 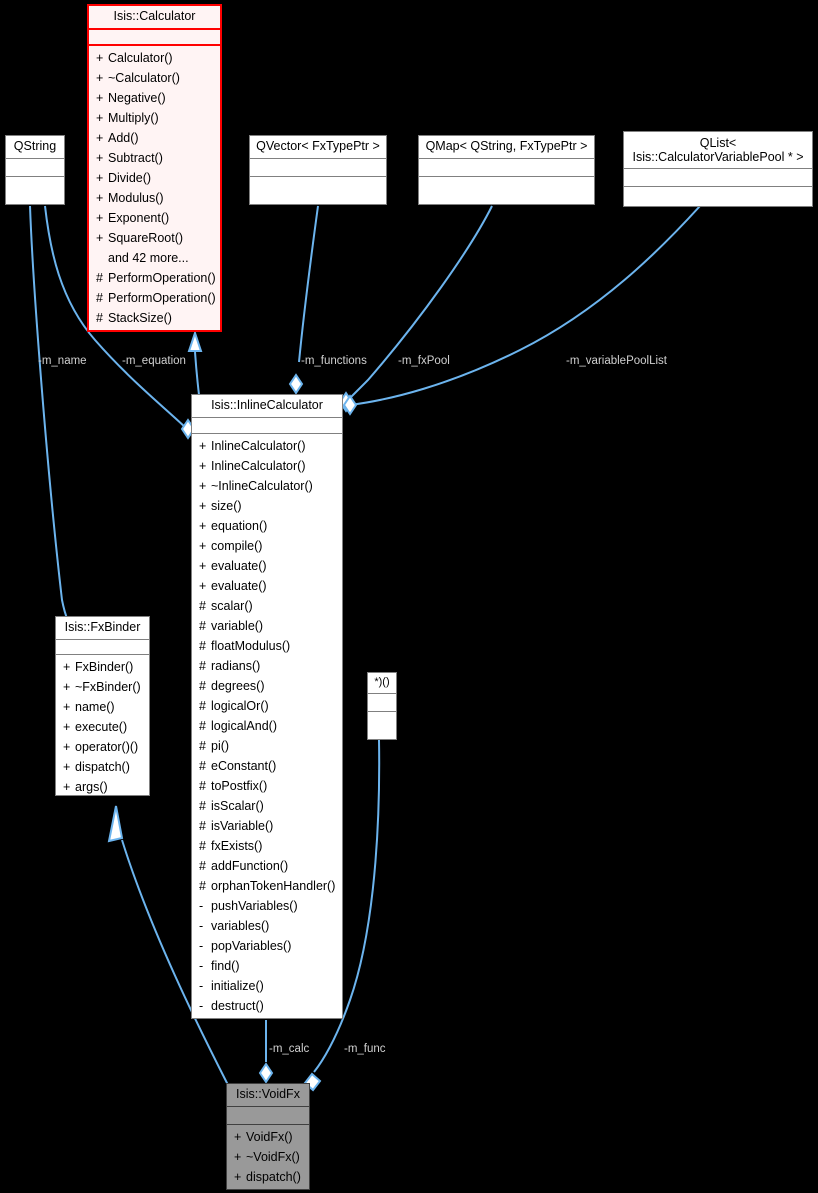 What do you see at coordinates (35, 147) in the screenshot?
I see `class-title-qstring: QString` at bounding box center [35, 147].